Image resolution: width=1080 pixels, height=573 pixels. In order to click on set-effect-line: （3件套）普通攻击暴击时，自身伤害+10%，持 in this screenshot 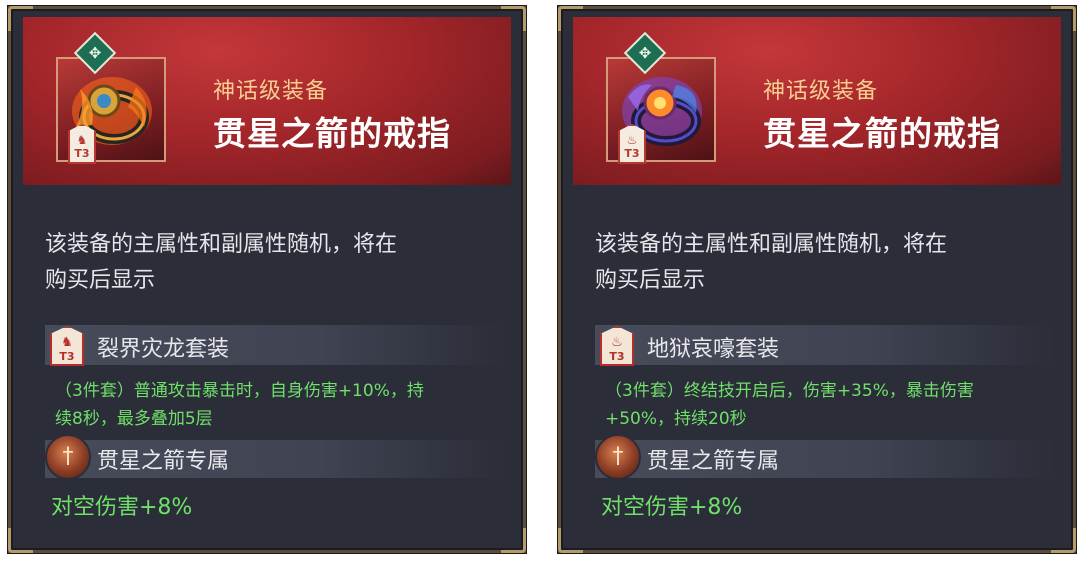, I will do `click(239, 391)`.